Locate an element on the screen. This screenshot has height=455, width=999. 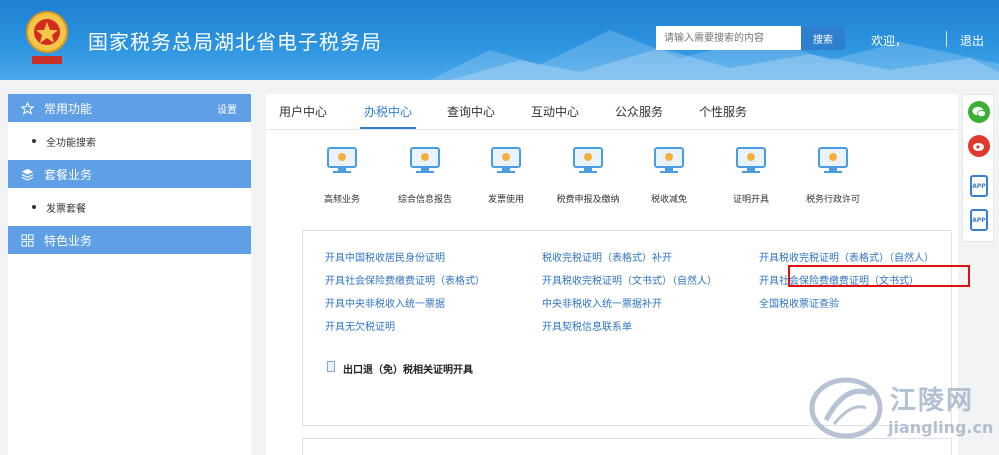
link-tax-paid-document-person: 开具税收完税证明（文书式）（自然人） is located at coordinates (629, 279).